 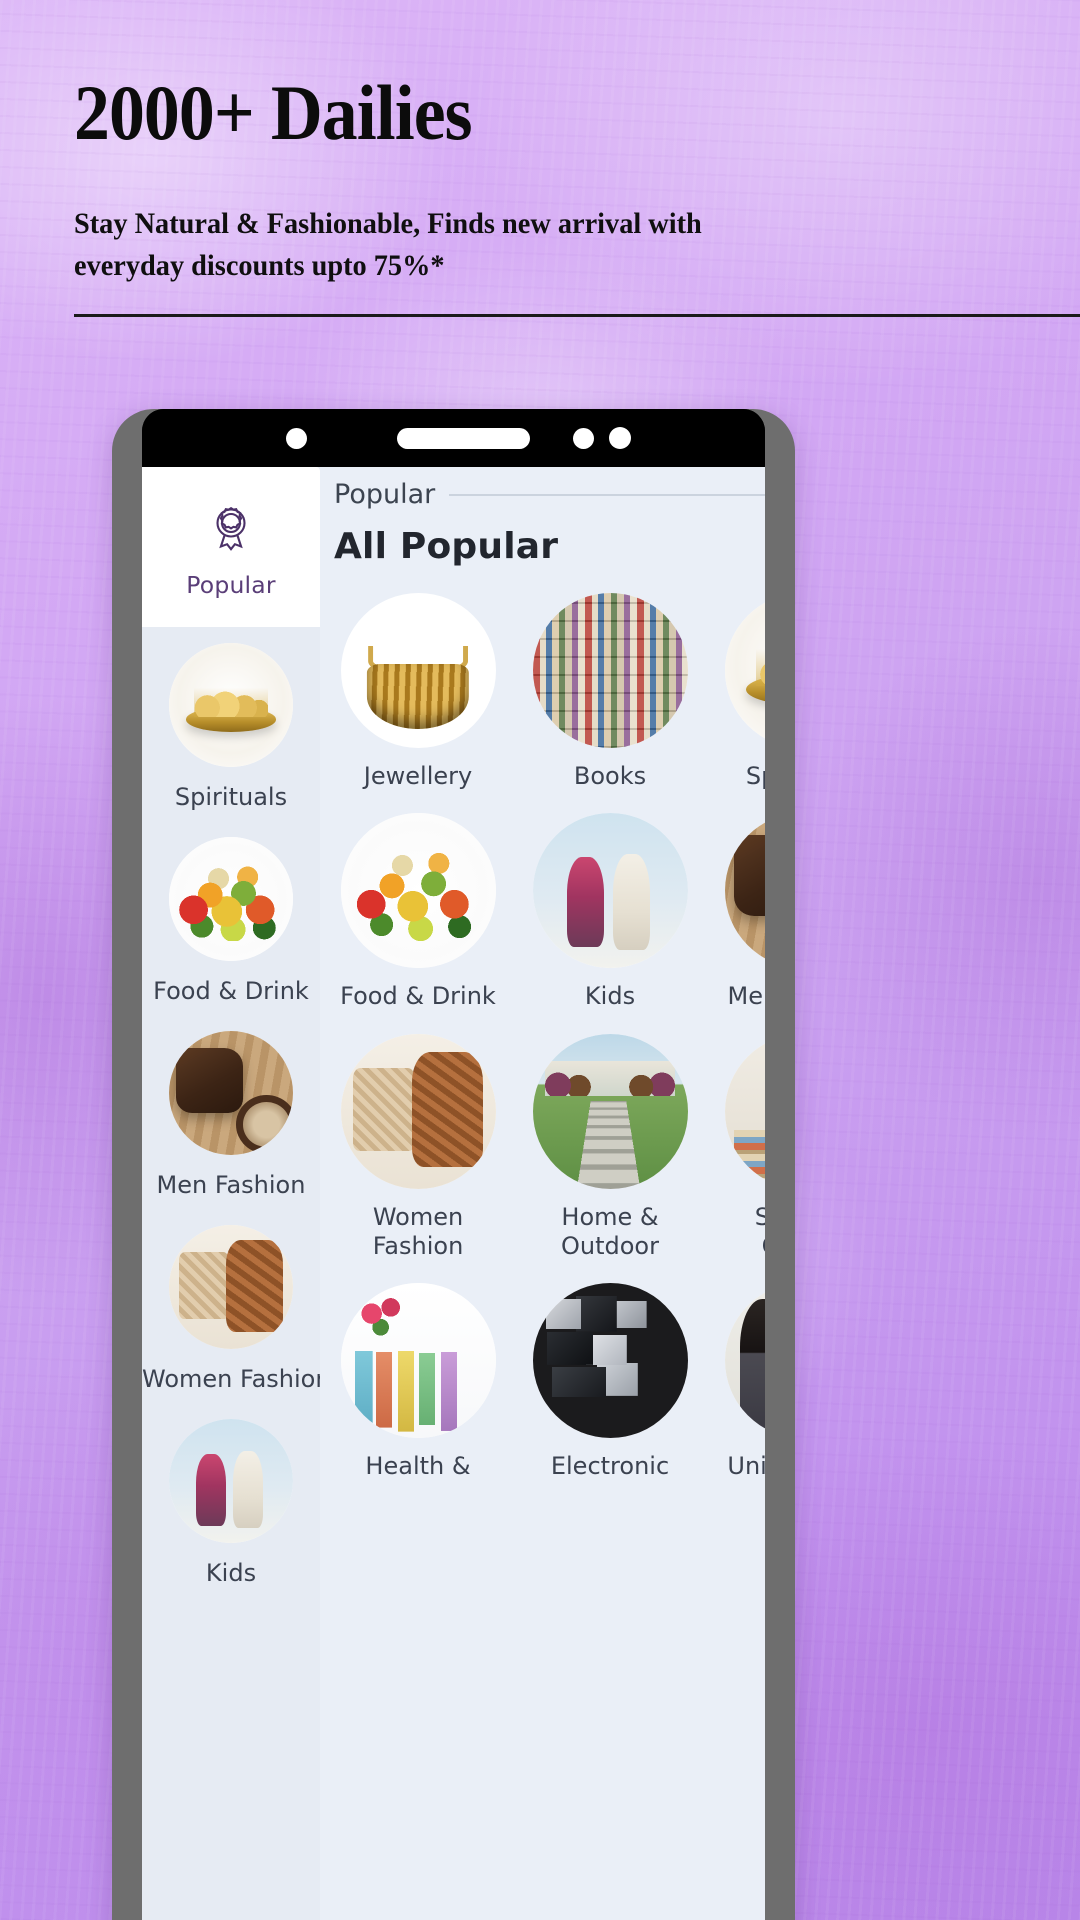 I want to click on category-label: Electronic, so click(x=610, y=1466).